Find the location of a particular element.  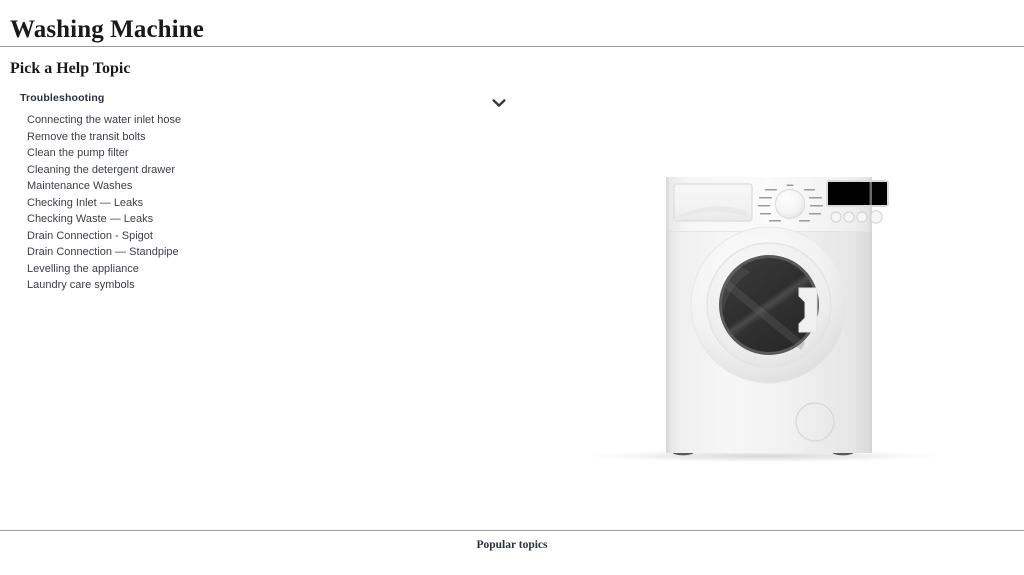

topic-list-item: Checking Inlet — Leaks is located at coordinates (90, 203).